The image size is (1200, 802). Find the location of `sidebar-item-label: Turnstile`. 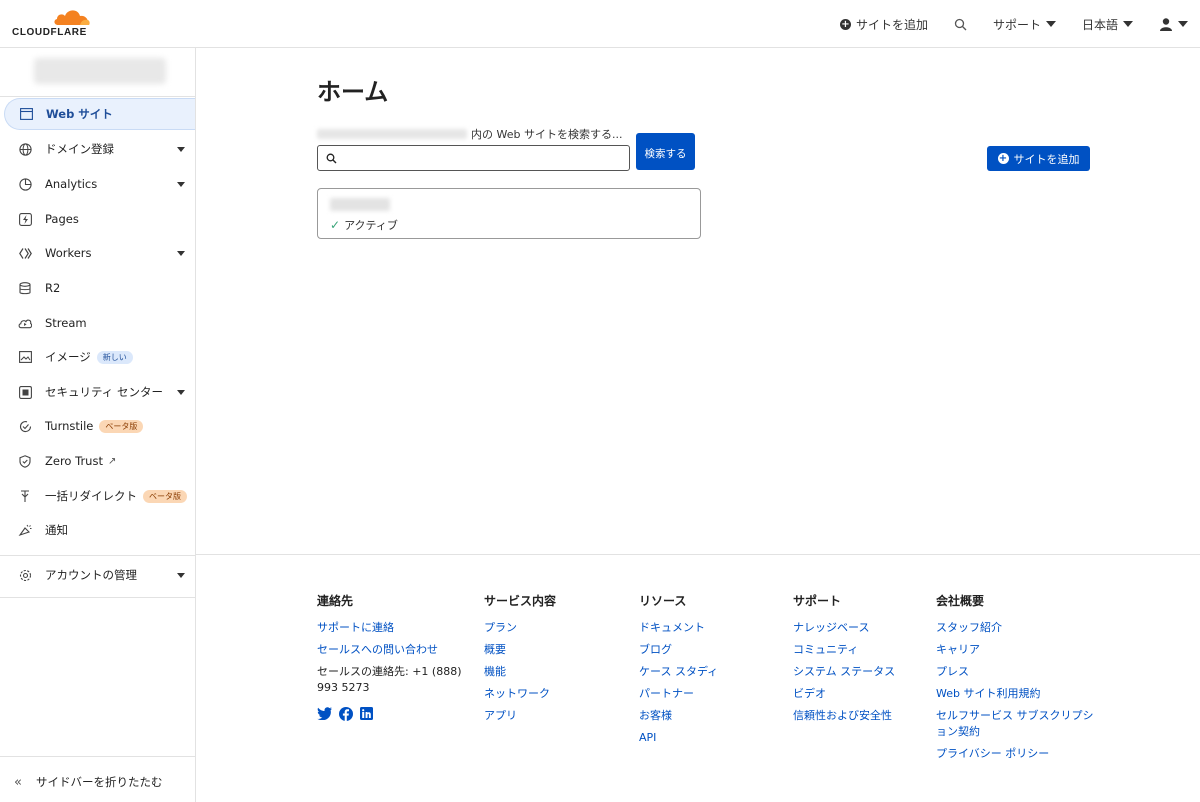

sidebar-item-label: Turnstile is located at coordinates (69, 426).